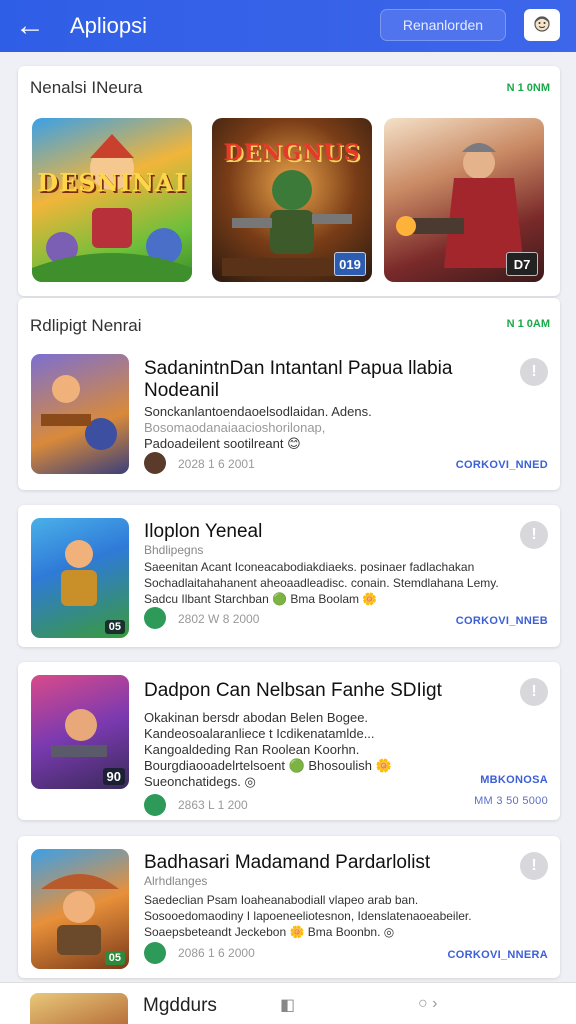  Describe the element at coordinates (464, 200) in the screenshot. I see `featured-game-tile-3: D7` at that location.